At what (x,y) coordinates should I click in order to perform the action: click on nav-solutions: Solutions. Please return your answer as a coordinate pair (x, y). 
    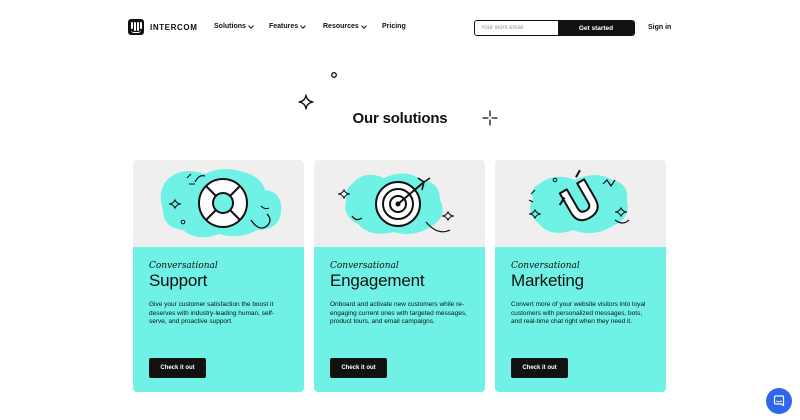
    Looking at the image, I should click on (234, 26).